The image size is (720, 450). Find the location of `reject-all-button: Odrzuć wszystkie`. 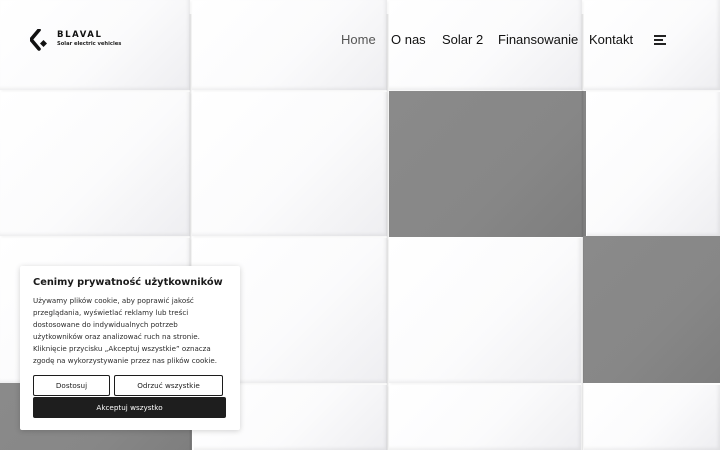

reject-all-button: Odrzuć wszystkie is located at coordinates (168, 385).